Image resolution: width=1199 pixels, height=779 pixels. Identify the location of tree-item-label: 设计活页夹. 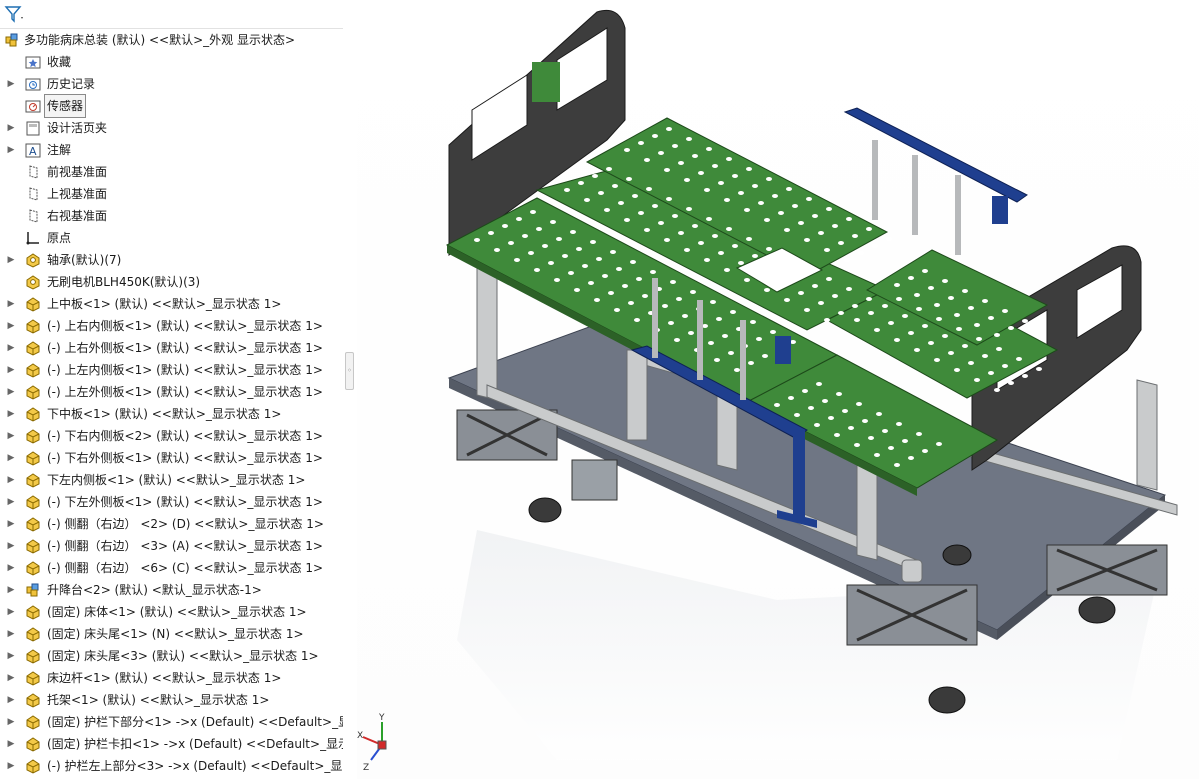
(77, 128).